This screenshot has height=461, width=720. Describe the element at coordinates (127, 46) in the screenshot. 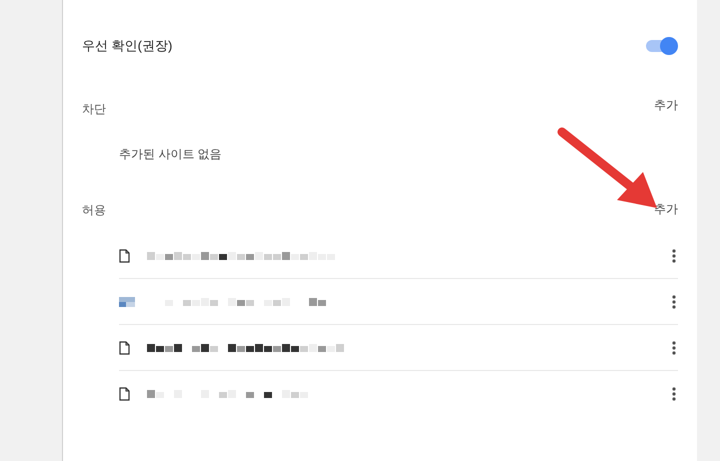

I see `setting-label: 우선 확인(권장)` at that location.